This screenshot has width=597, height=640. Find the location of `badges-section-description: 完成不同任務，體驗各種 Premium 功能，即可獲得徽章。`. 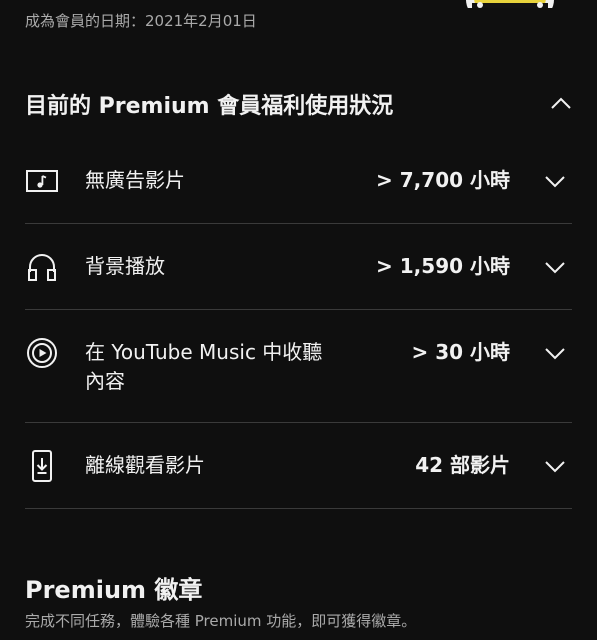

badges-section-description: 完成不同任務，體驗各種 Premium 功能，即可獲得徽章。 is located at coordinates (221, 621).